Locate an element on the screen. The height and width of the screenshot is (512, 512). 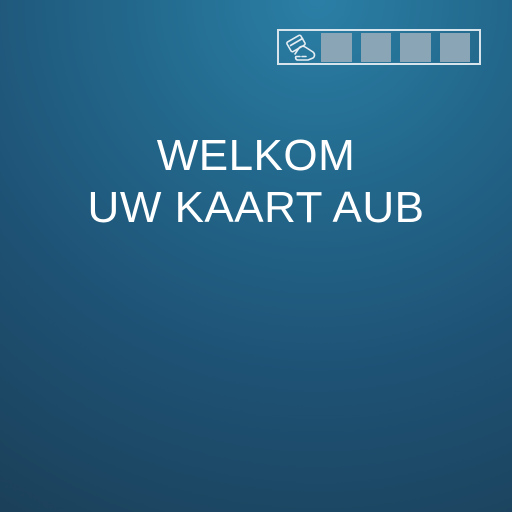
welcome-heading: WELKOM is located at coordinates (256, 155).